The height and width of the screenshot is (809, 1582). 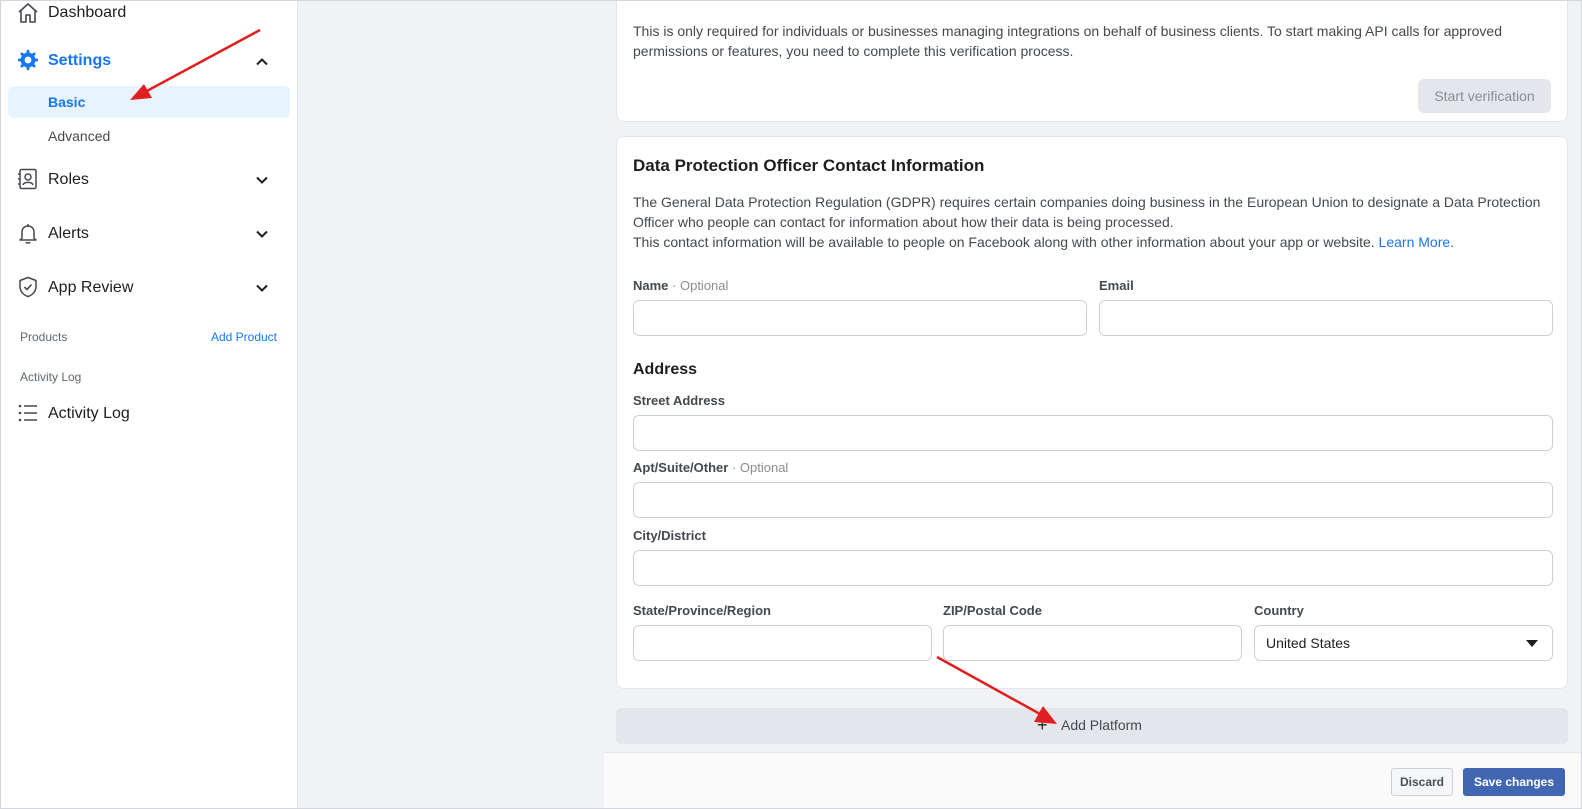 What do you see at coordinates (87, 12) in the screenshot?
I see `nav-dashboard-label: Dashboard` at bounding box center [87, 12].